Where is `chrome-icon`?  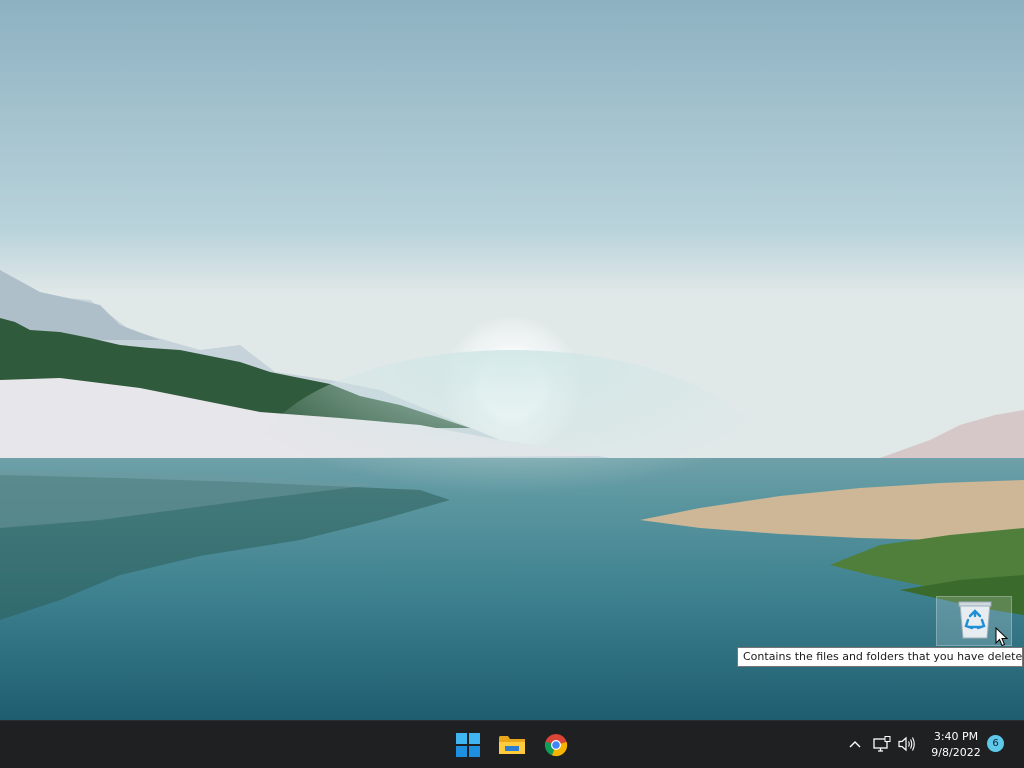 chrome-icon is located at coordinates (556, 745).